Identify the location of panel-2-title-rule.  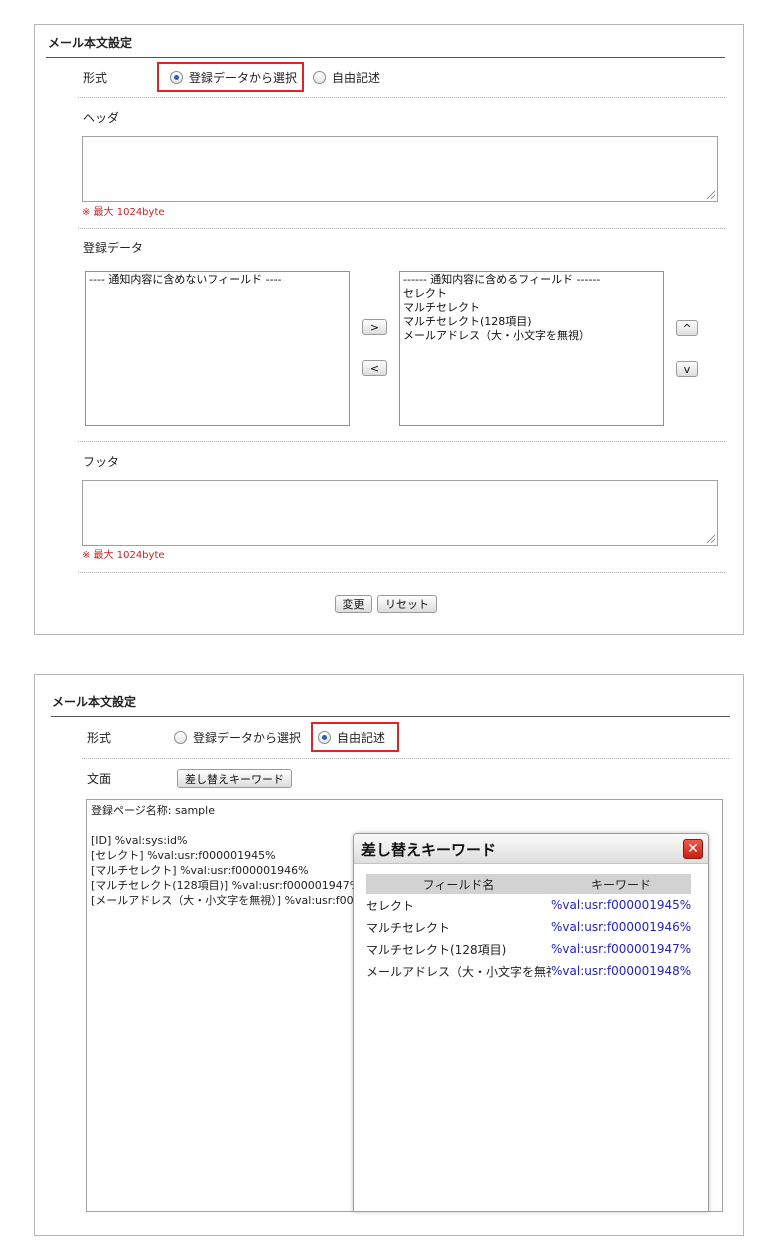
(390, 716).